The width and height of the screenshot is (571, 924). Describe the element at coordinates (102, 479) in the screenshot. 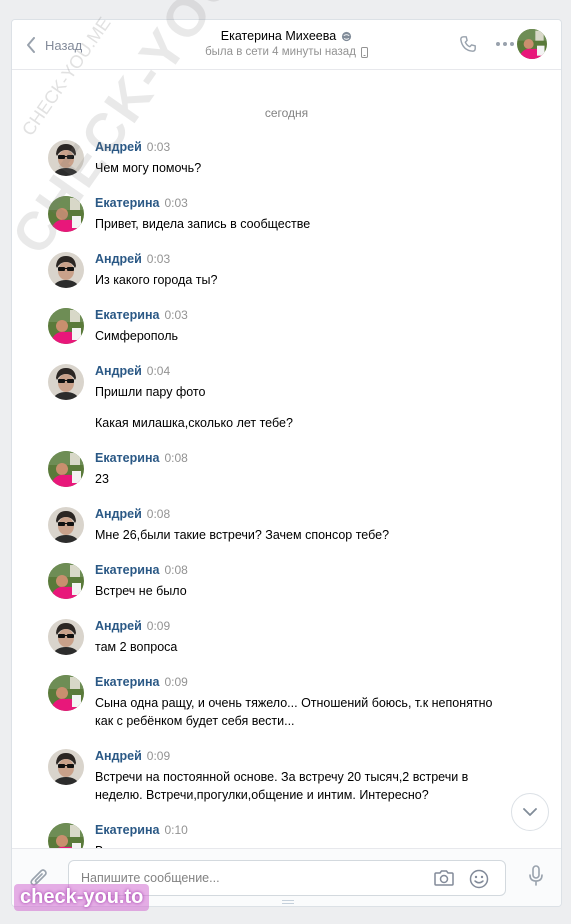

I see `message-text: 23` at that location.